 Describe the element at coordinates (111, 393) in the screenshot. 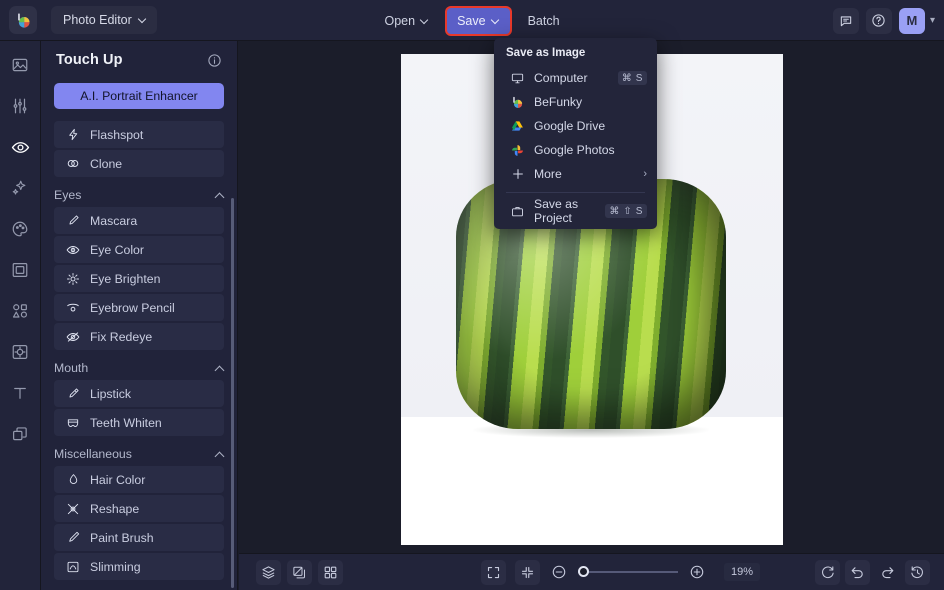

I see `tool-label: Lipstick` at that location.